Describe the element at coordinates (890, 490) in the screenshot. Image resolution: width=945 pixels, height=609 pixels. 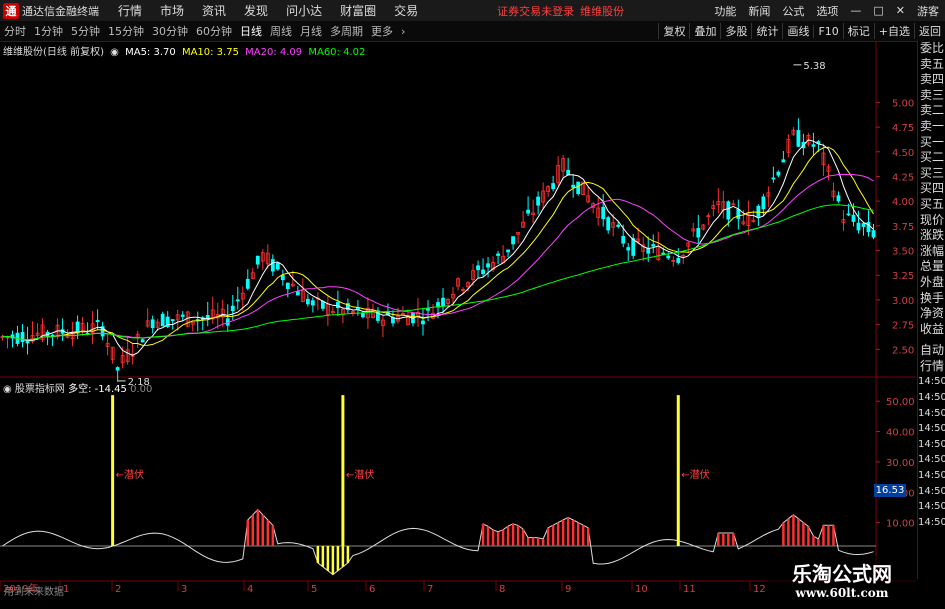
I see `current-value-badge: 16.53` at that location.